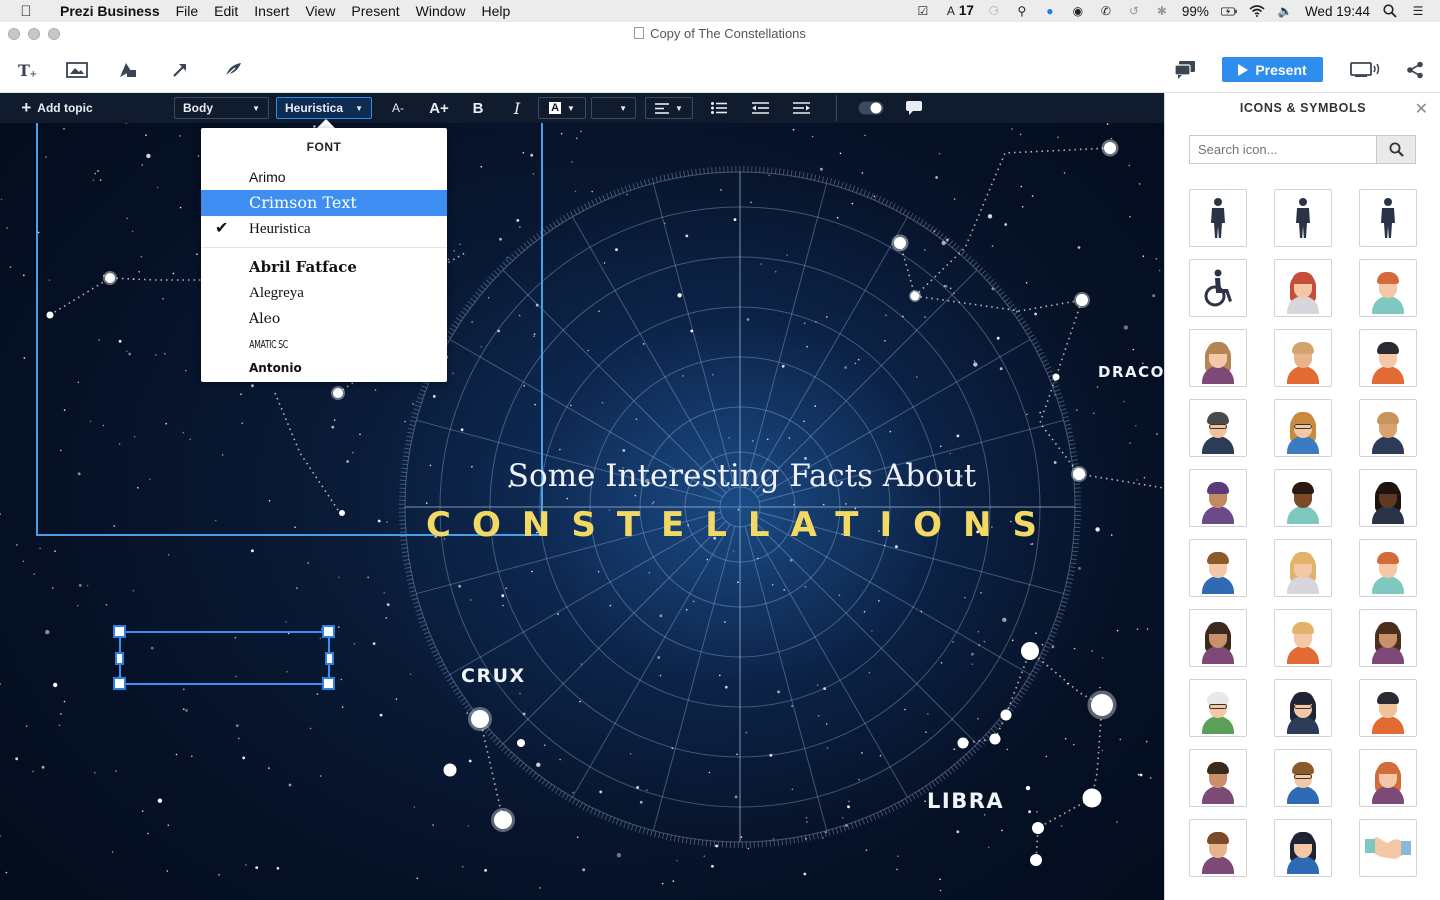 The width and height of the screenshot is (1440, 900). What do you see at coordinates (226, 11) in the screenshot?
I see `menu-edit: Edit` at bounding box center [226, 11].